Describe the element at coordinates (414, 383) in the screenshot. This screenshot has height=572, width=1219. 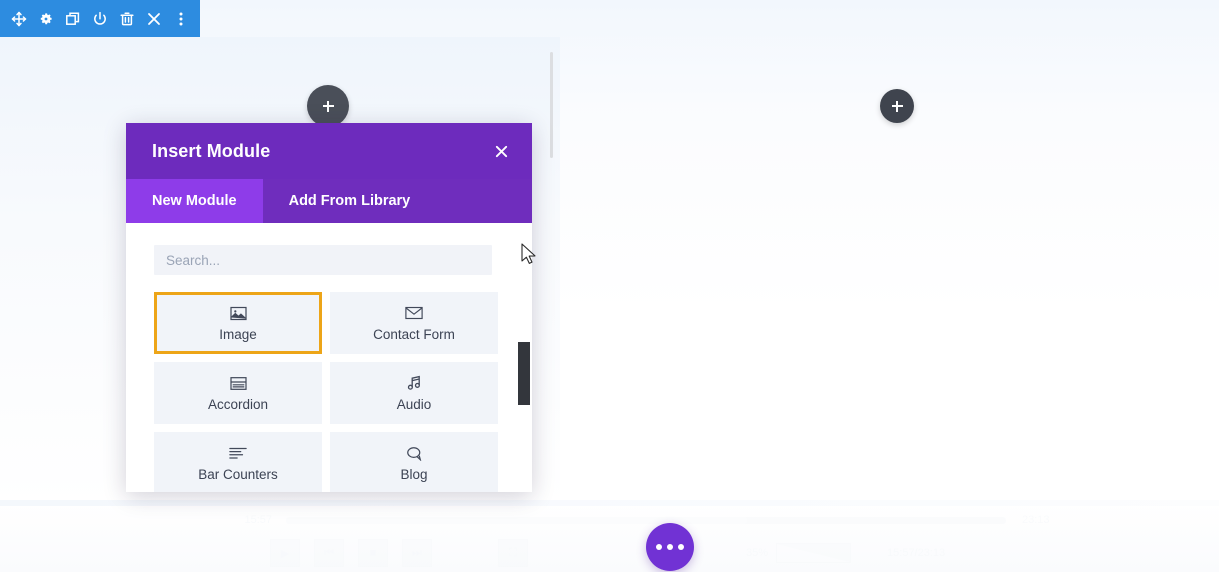
I see `music-note-icon` at that location.